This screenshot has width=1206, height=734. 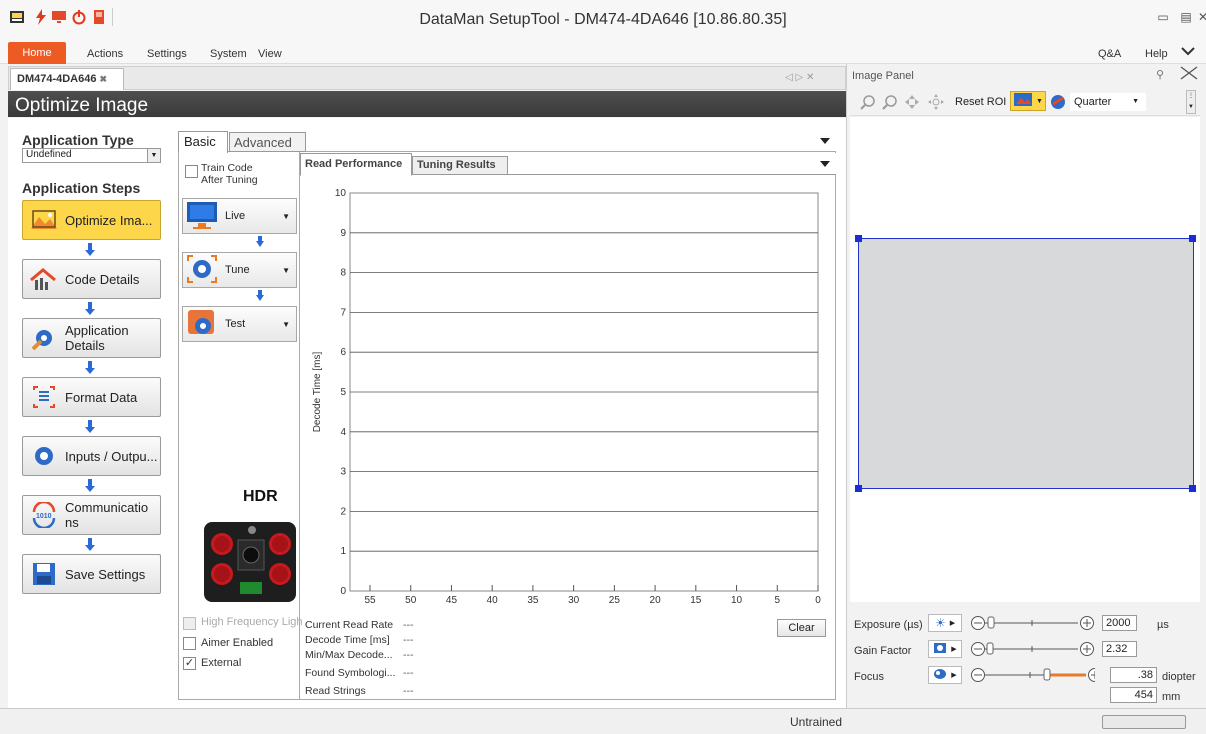 What do you see at coordinates (1119, 623) in the screenshot?
I see `exposure-input: 2000` at bounding box center [1119, 623].